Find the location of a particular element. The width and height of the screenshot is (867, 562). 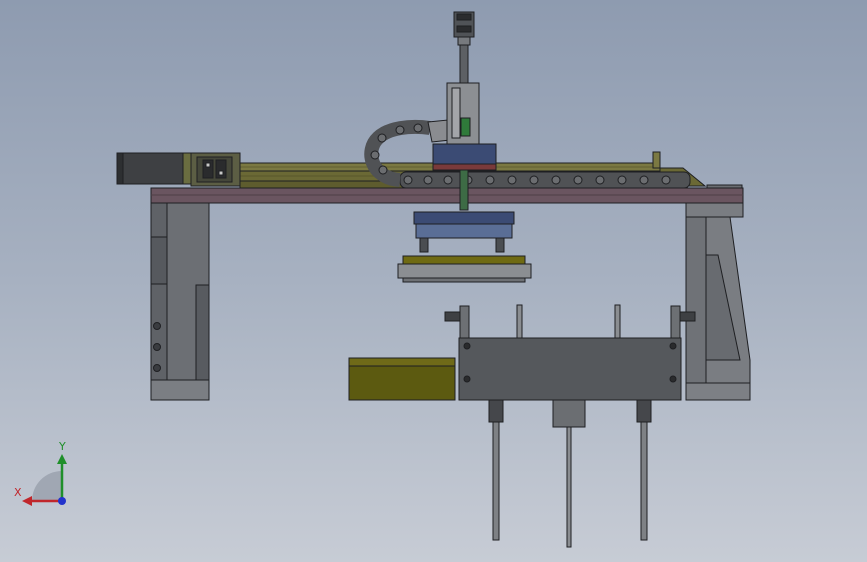

lower-actuator-housing is located at coordinates (570, 352).